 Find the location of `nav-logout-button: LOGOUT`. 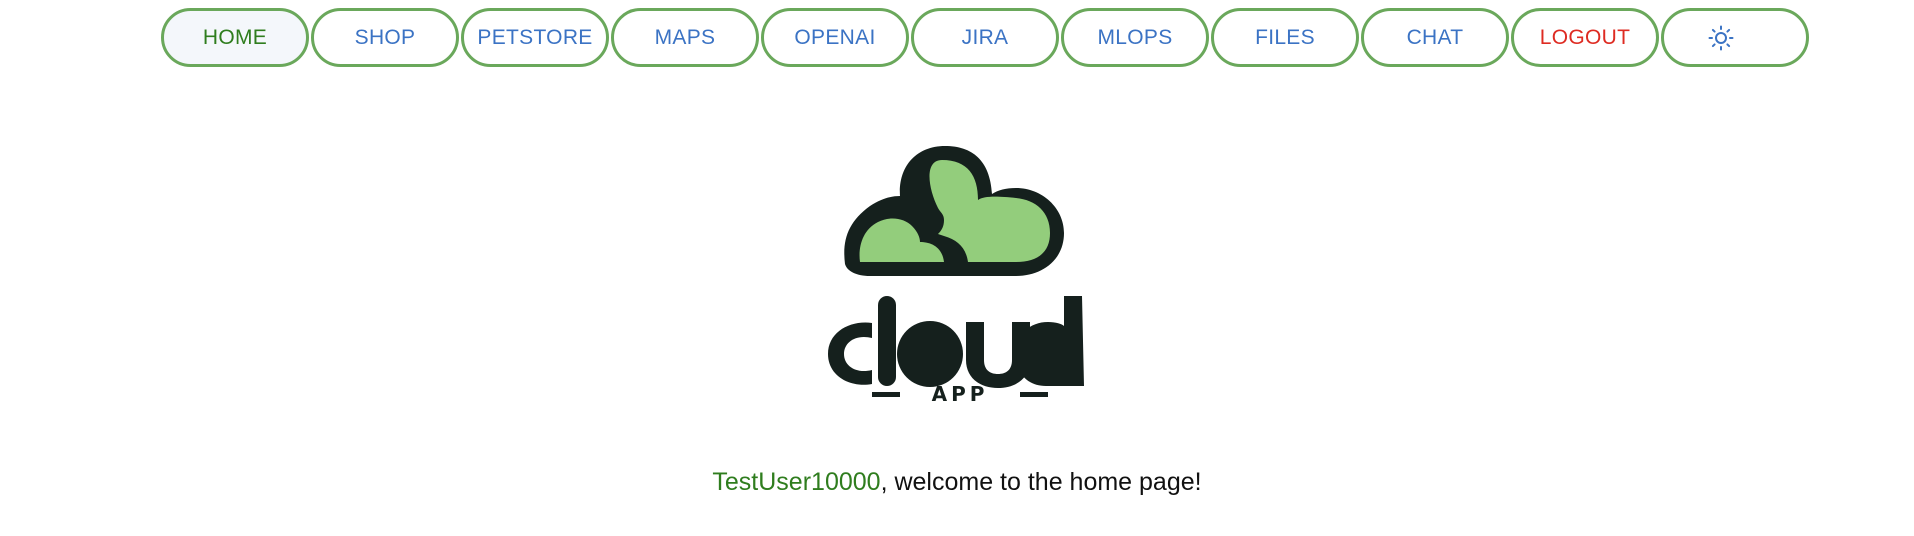

nav-logout-button: LOGOUT is located at coordinates (1585, 37).